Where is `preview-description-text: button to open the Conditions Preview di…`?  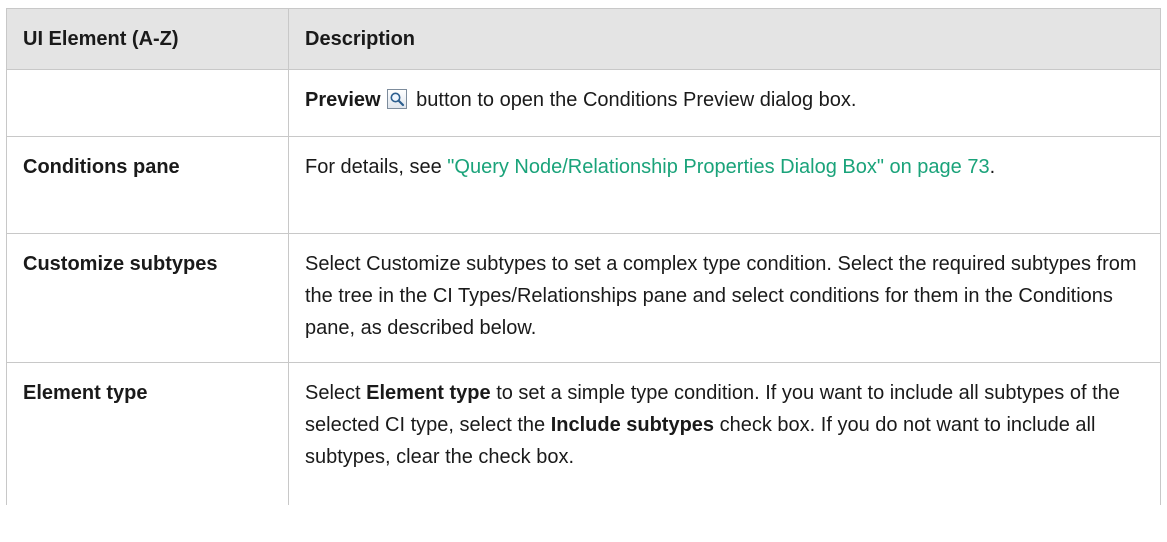
preview-description-text: button to open the Conditions Preview di… is located at coordinates (633, 100).